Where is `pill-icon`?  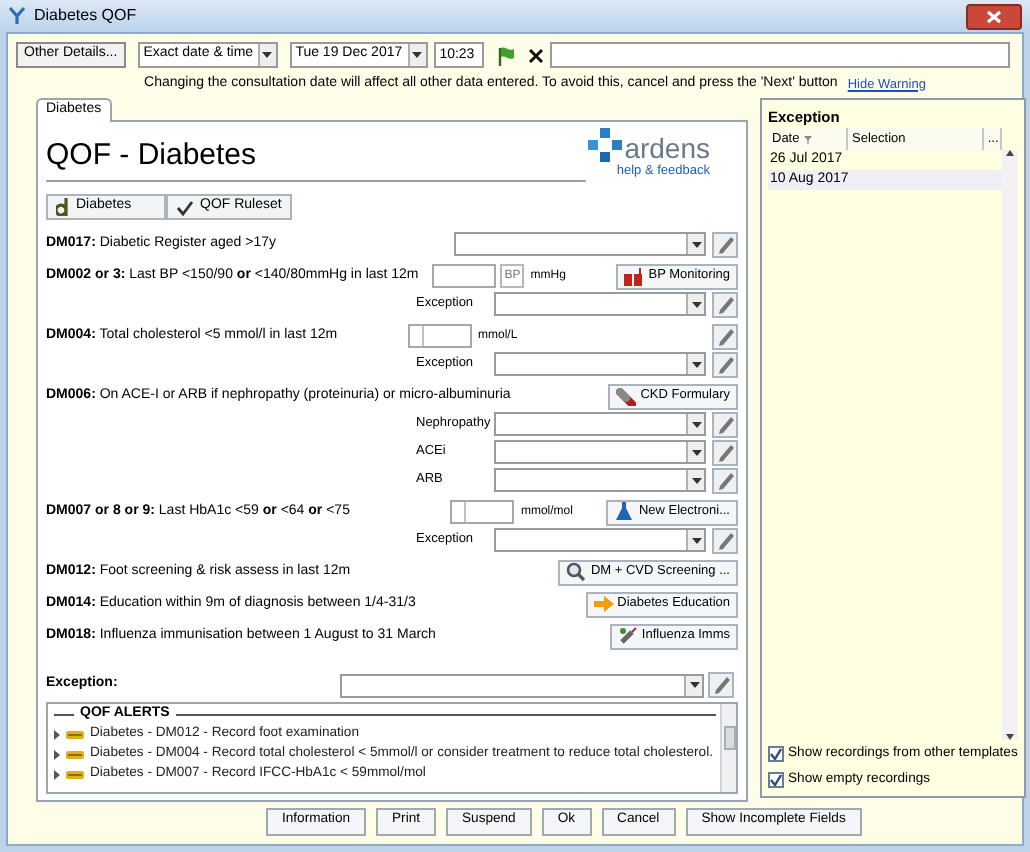
pill-icon is located at coordinates (626, 396).